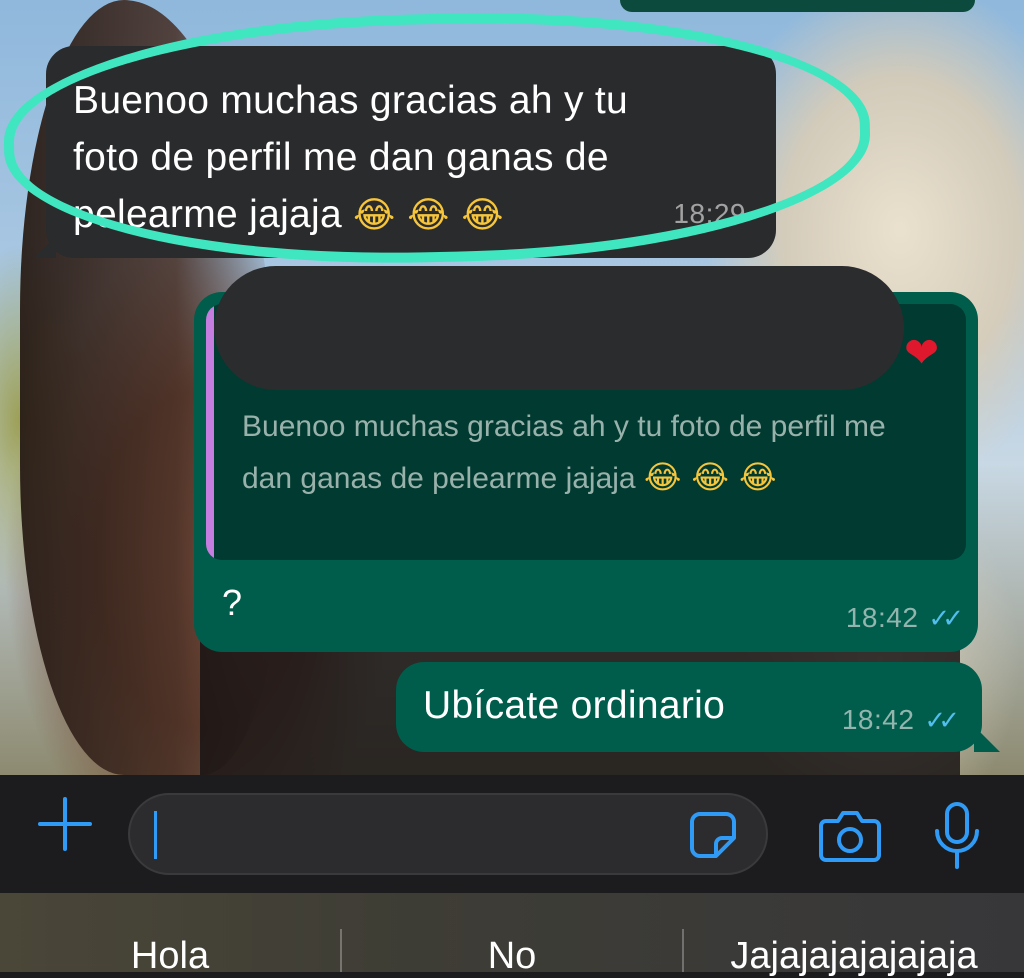 This screenshot has height=978, width=1024. What do you see at coordinates (574, 705) in the screenshot?
I see `message-text: Ubícate ordinario` at bounding box center [574, 705].